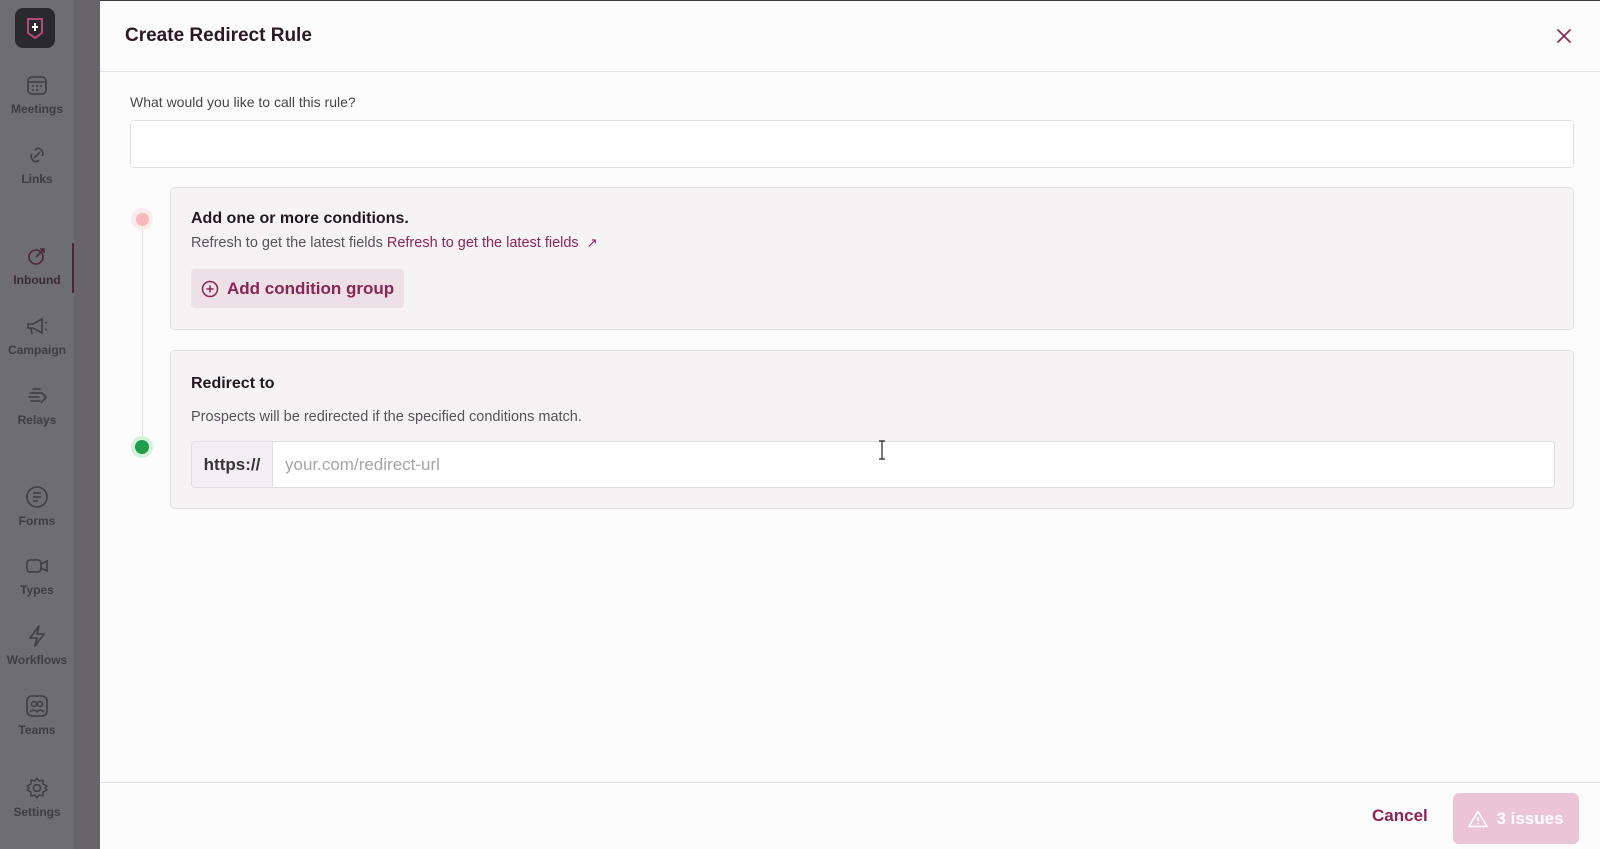  What do you see at coordinates (852, 144) in the screenshot?
I see `rule-name-input` at bounding box center [852, 144].